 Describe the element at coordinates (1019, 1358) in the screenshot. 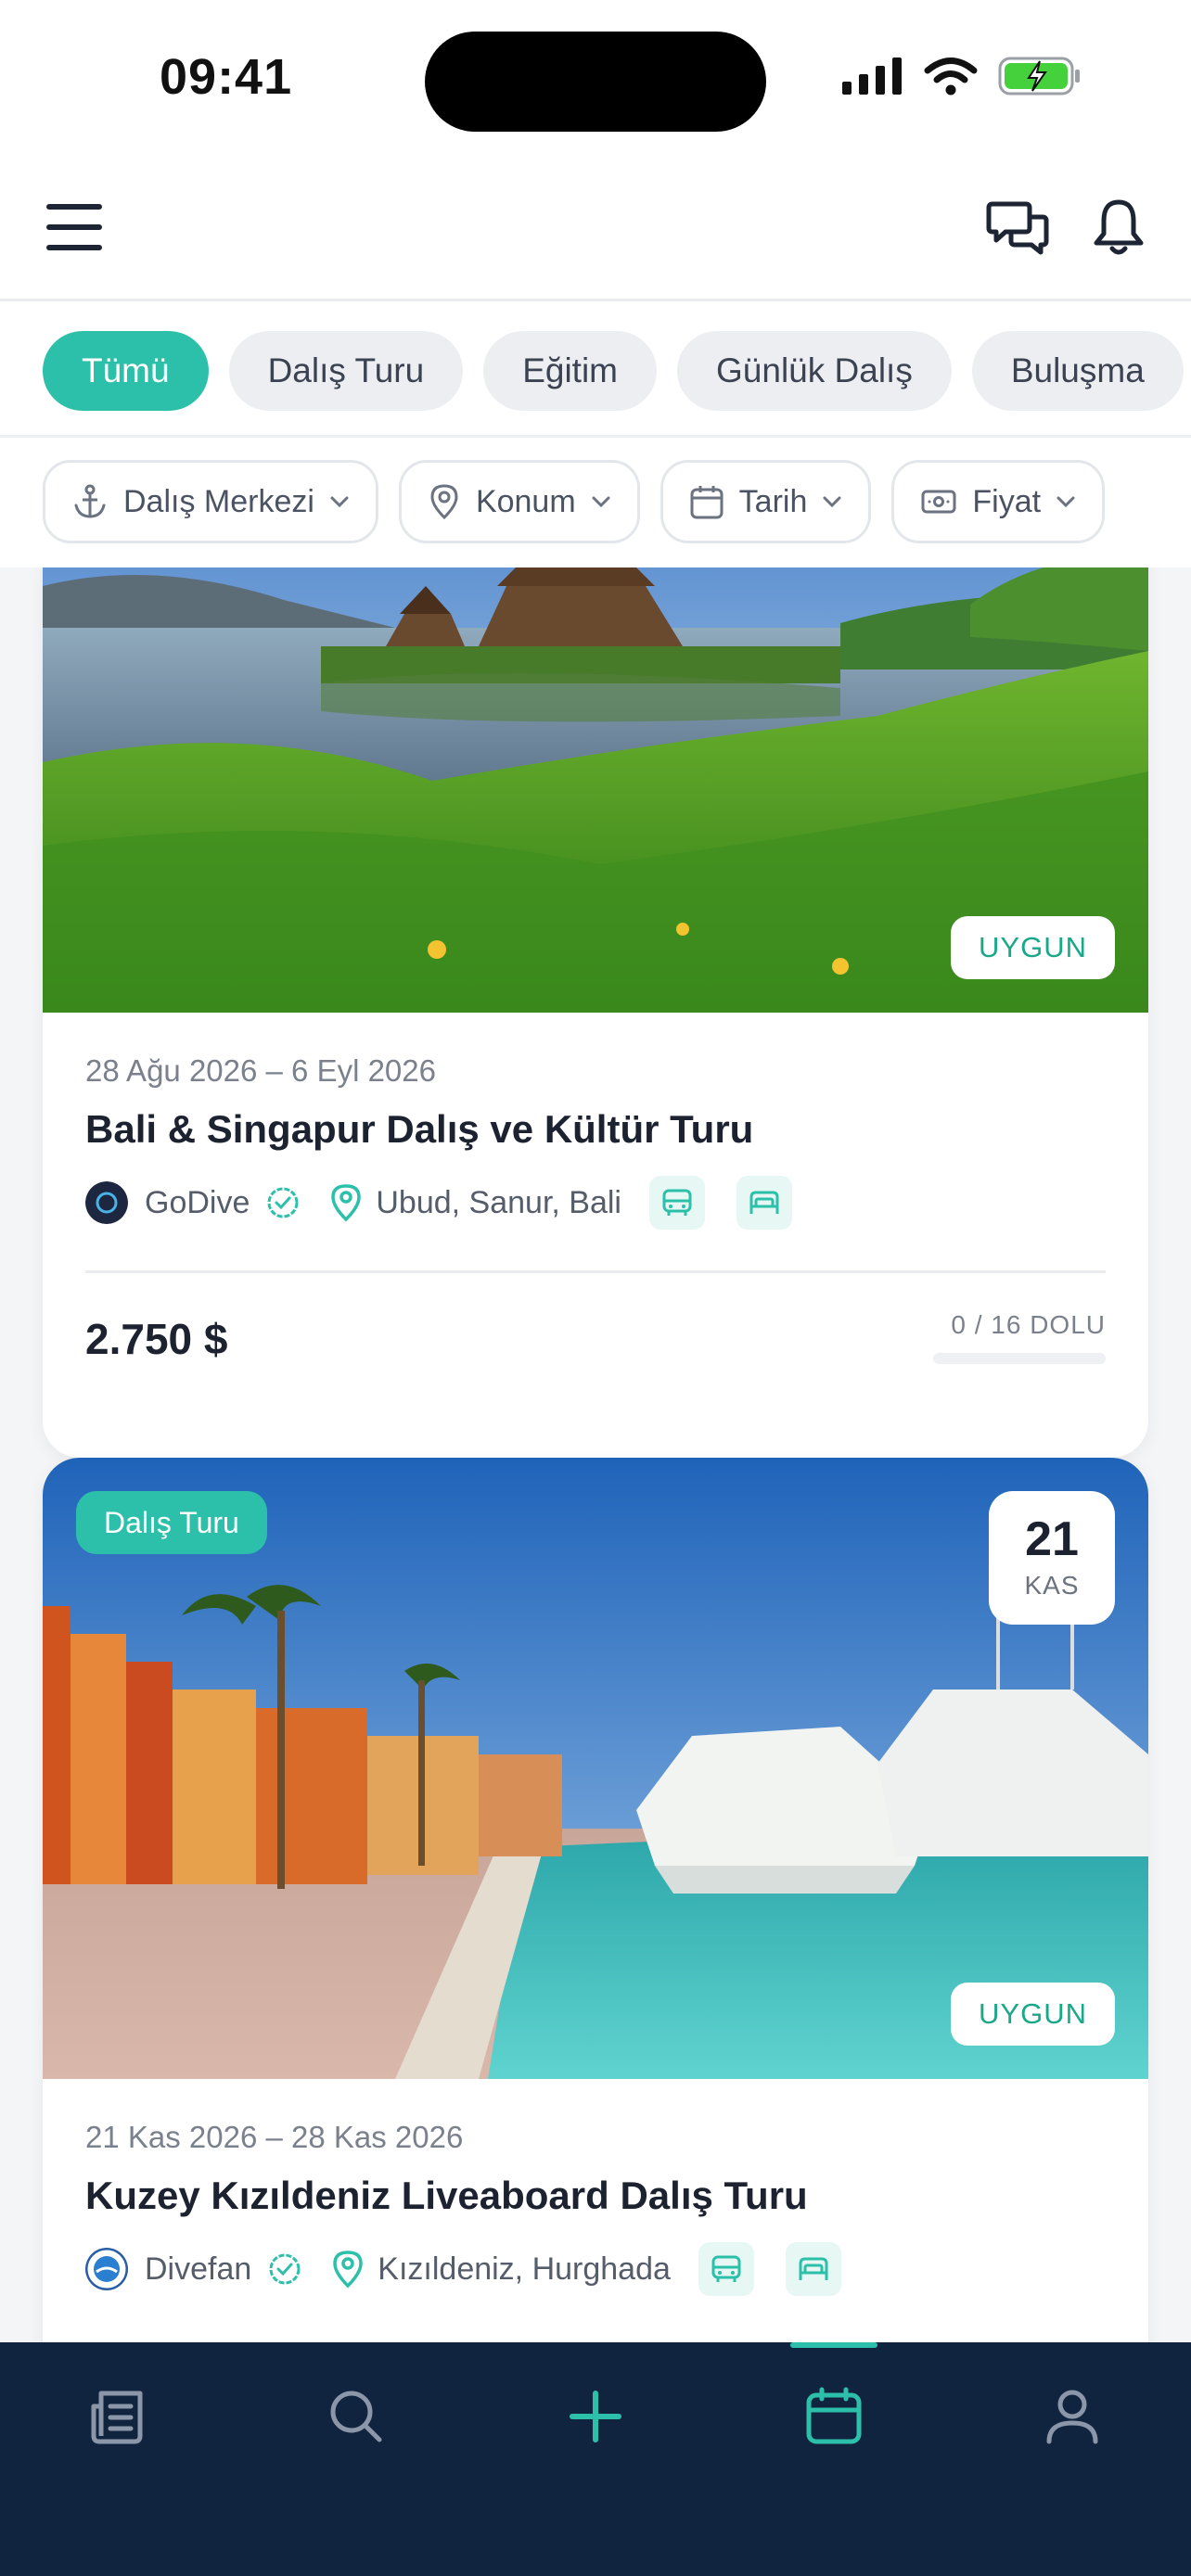

I see `capacity-bar` at that location.